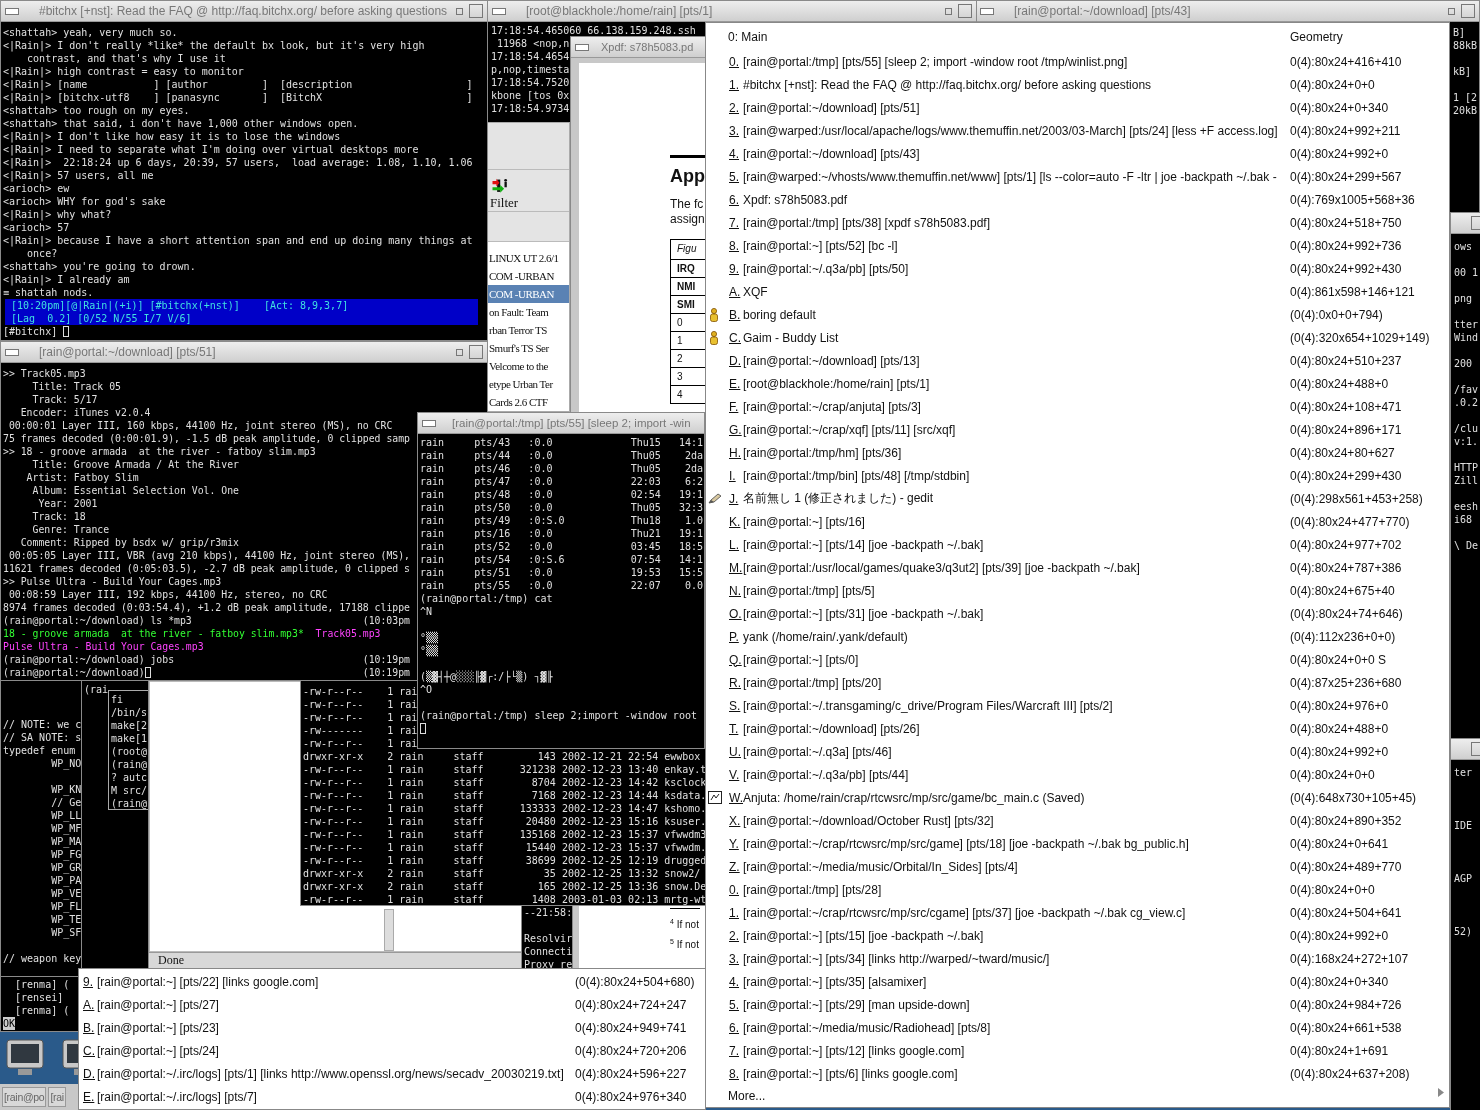  I want to click on terminal-line: WP_VE, so click(65, 893).